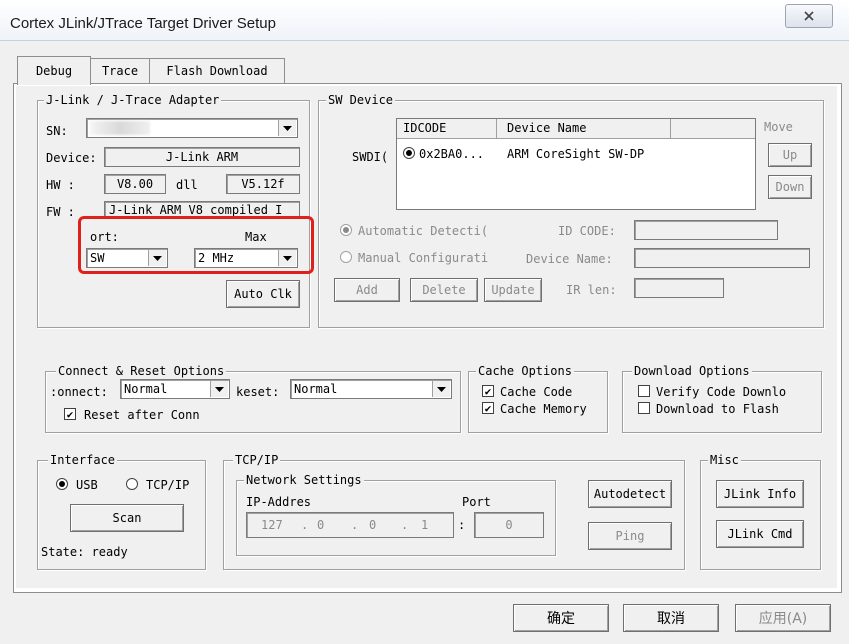 This screenshot has width=849, height=644. Describe the element at coordinates (783, 618) in the screenshot. I see `apply-button: 应用(A)` at that location.